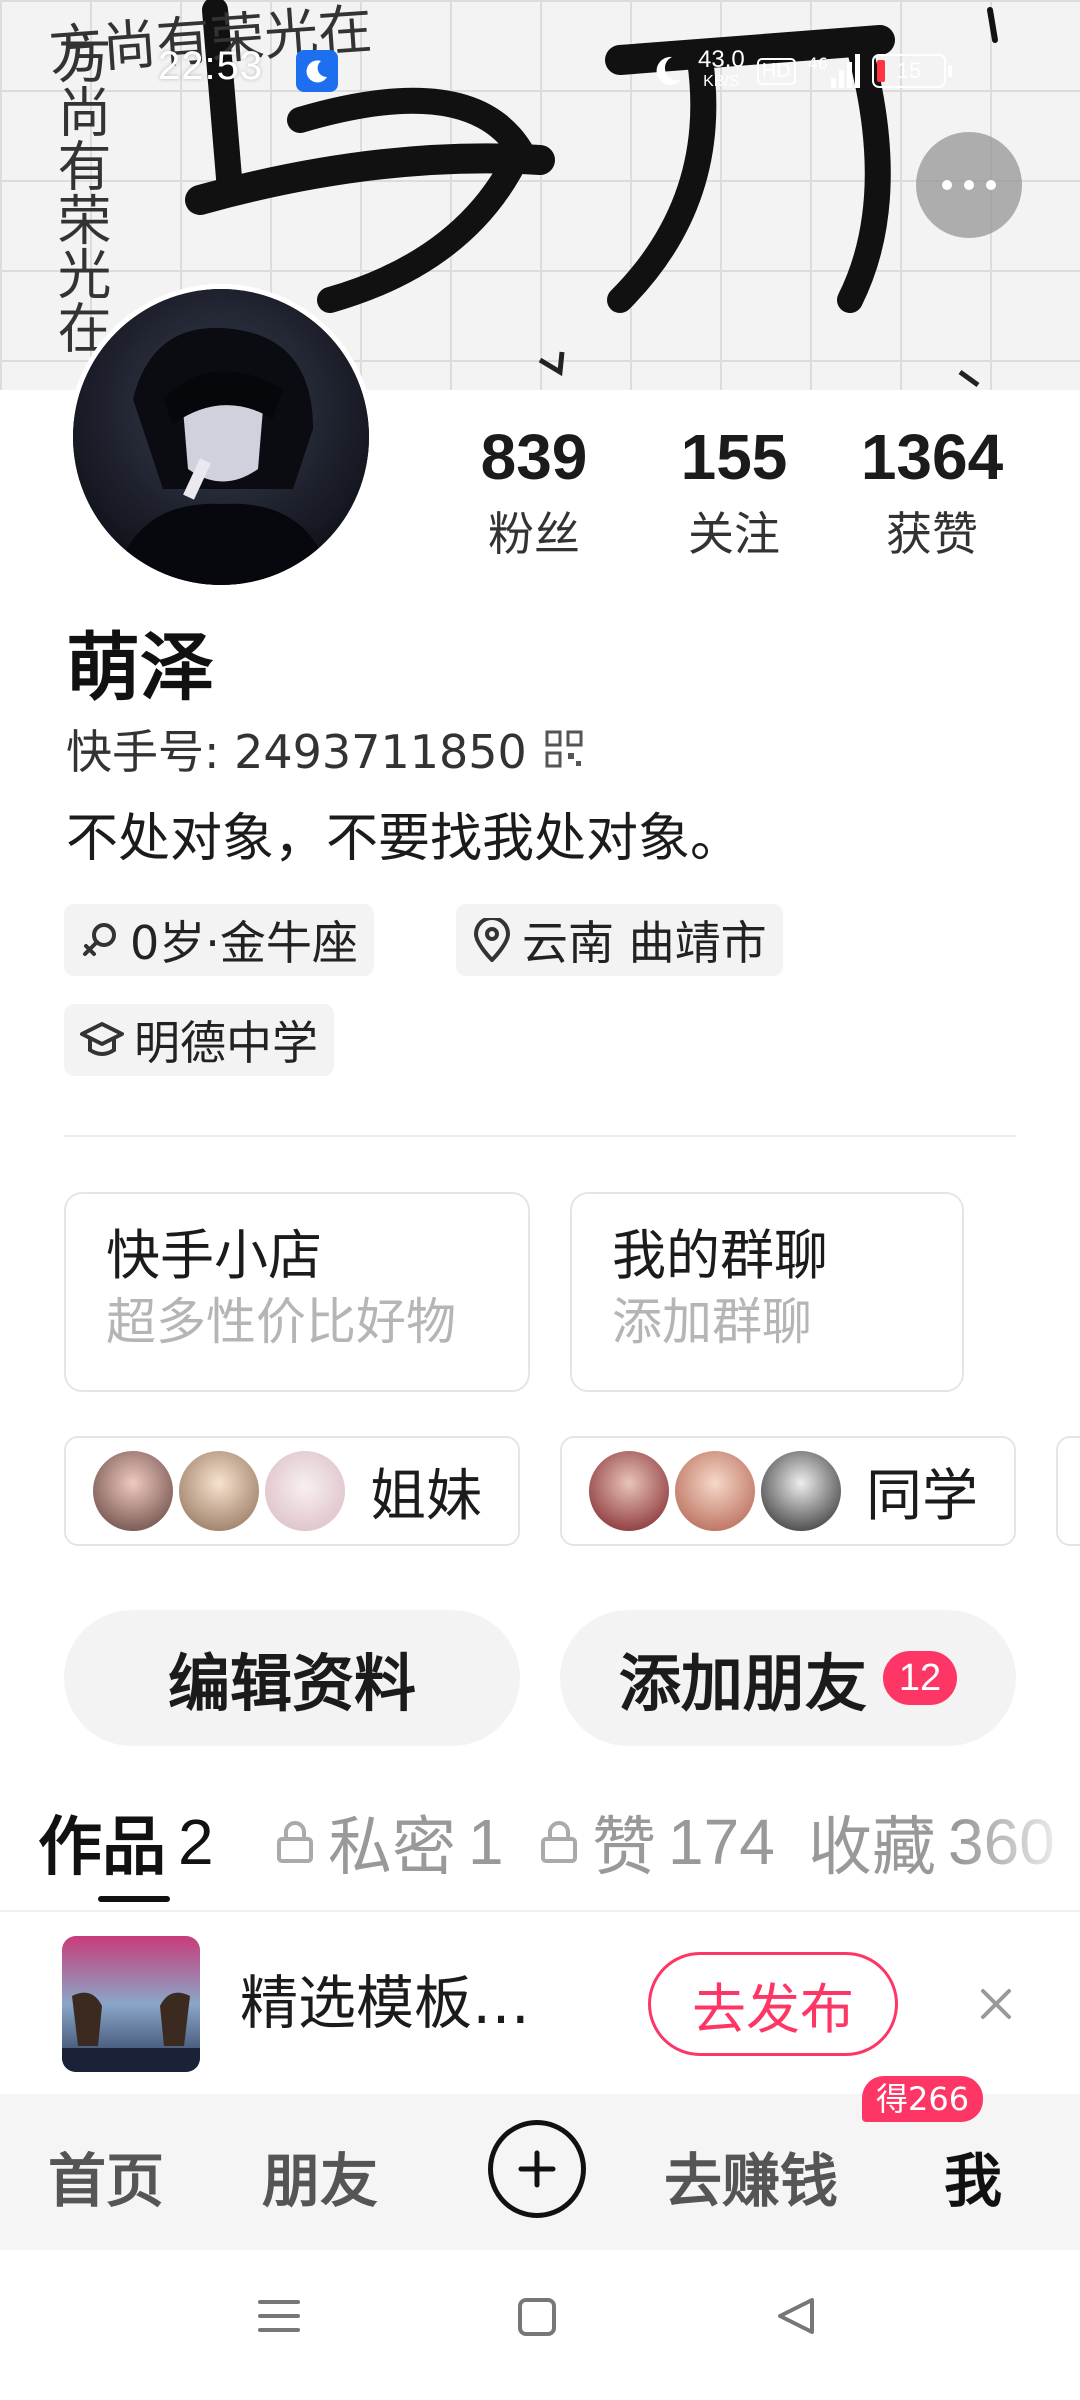 This screenshot has width=1080, height=2400. What do you see at coordinates (320, 2176) in the screenshot?
I see `nav-friends: 朋友` at bounding box center [320, 2176].